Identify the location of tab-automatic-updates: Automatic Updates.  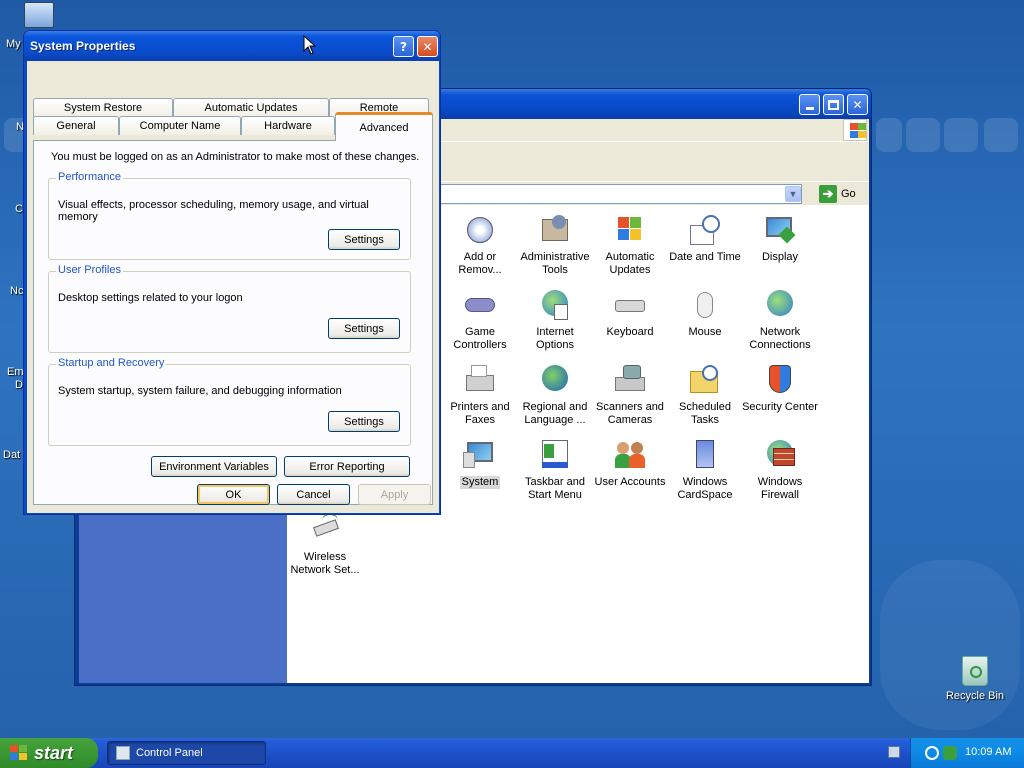
(251, 107).